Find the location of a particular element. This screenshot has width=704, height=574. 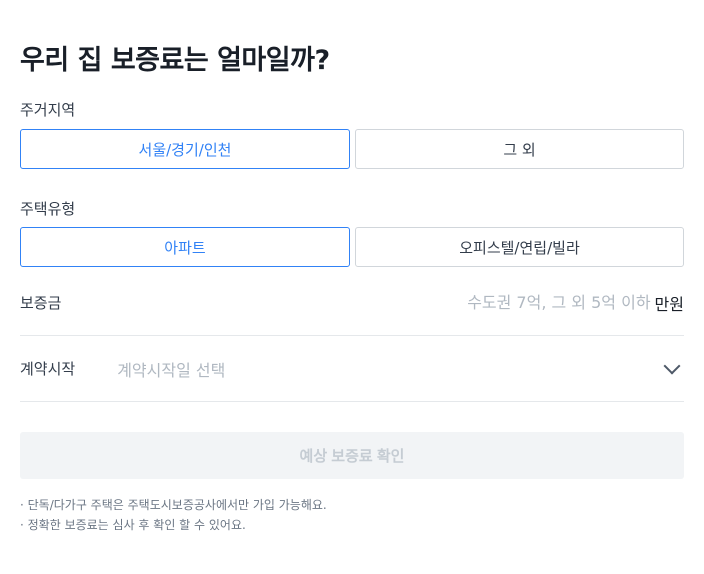

note-item: · 단독/다가구 주택은 주택도시보증공사에서만 가입 가능해요. is located at coordinates (173, 505).